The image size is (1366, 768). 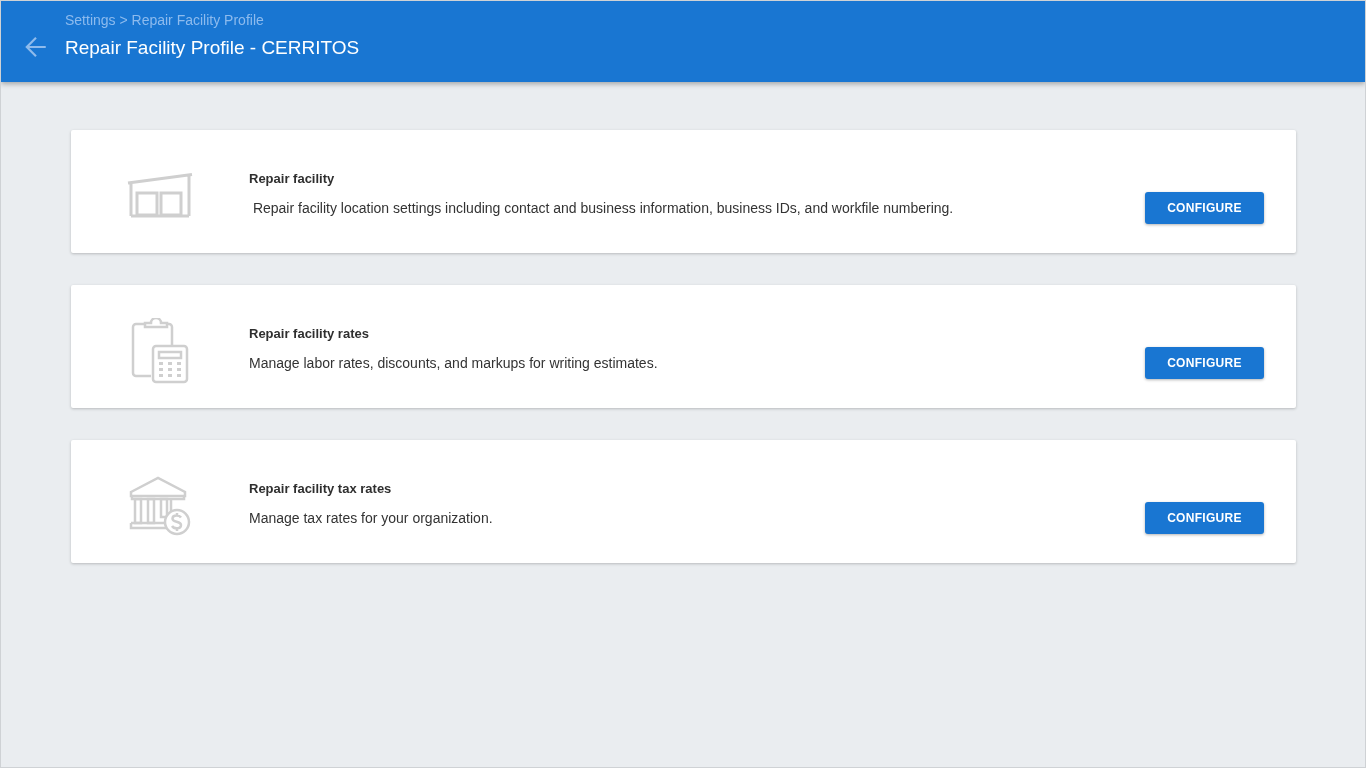 I want to click on card-title: Repair facility rates, so click(x=309, y=334).